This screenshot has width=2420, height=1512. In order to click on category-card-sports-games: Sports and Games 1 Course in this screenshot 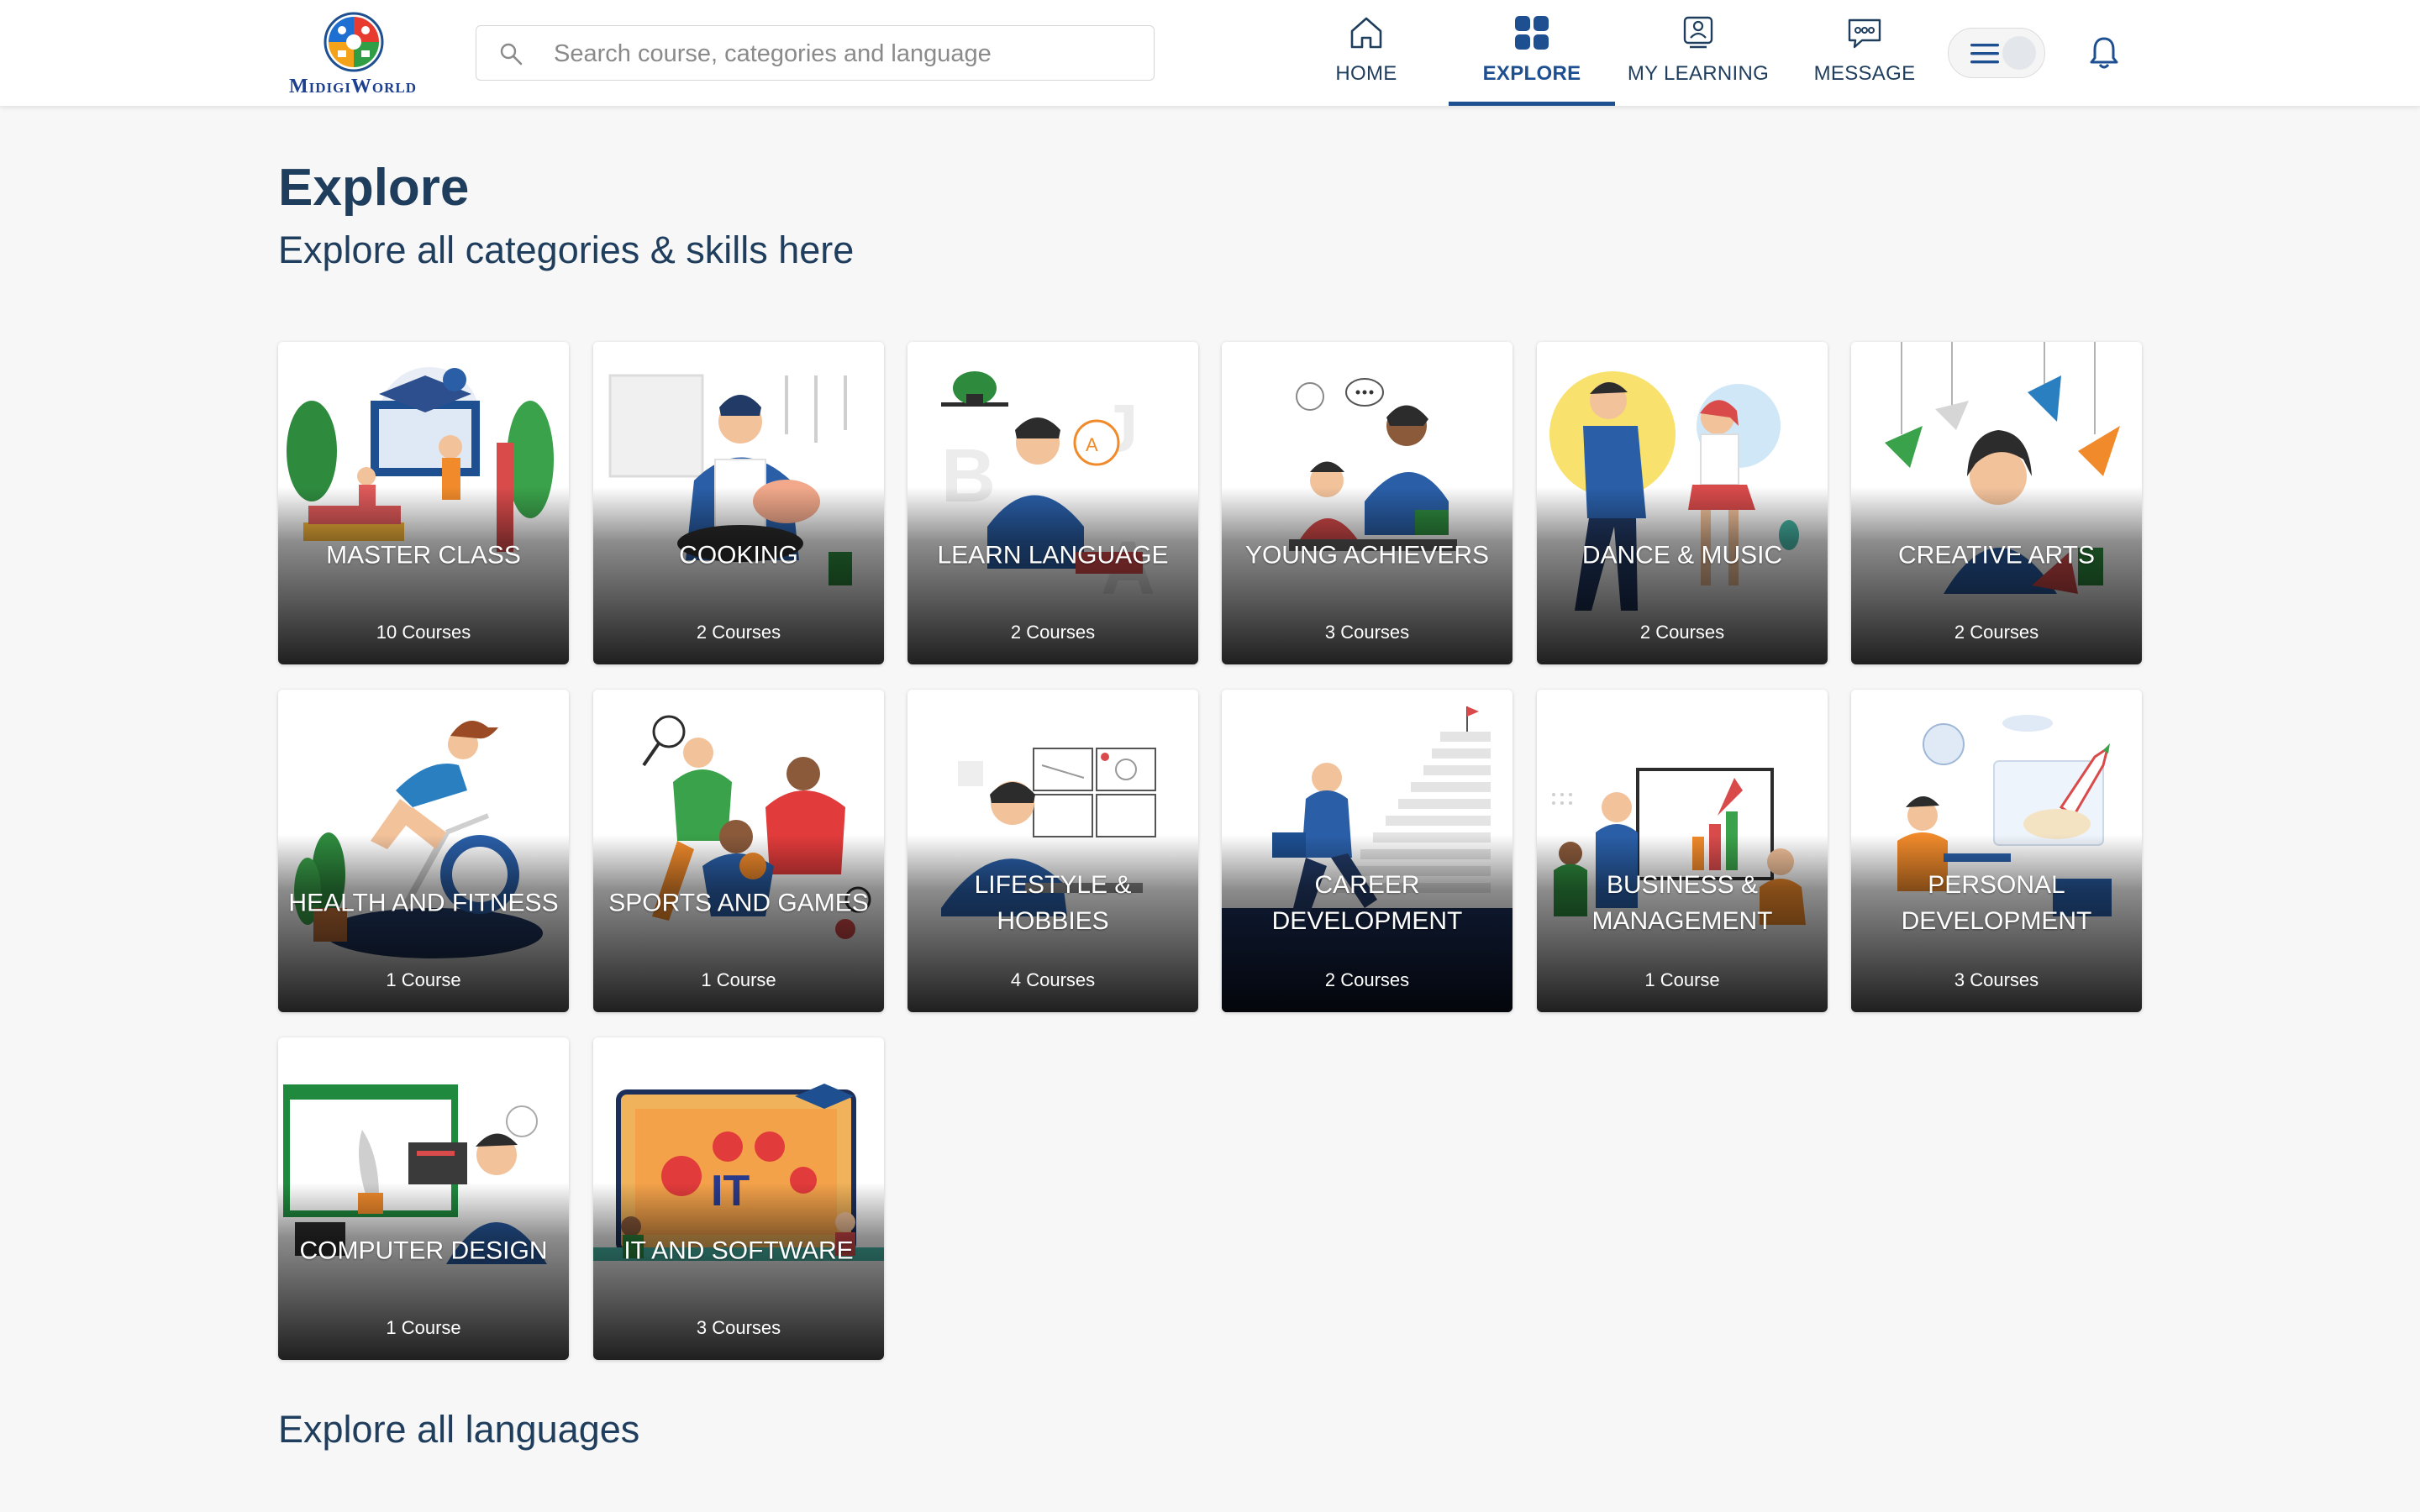, I will do `click(738, 851)`.